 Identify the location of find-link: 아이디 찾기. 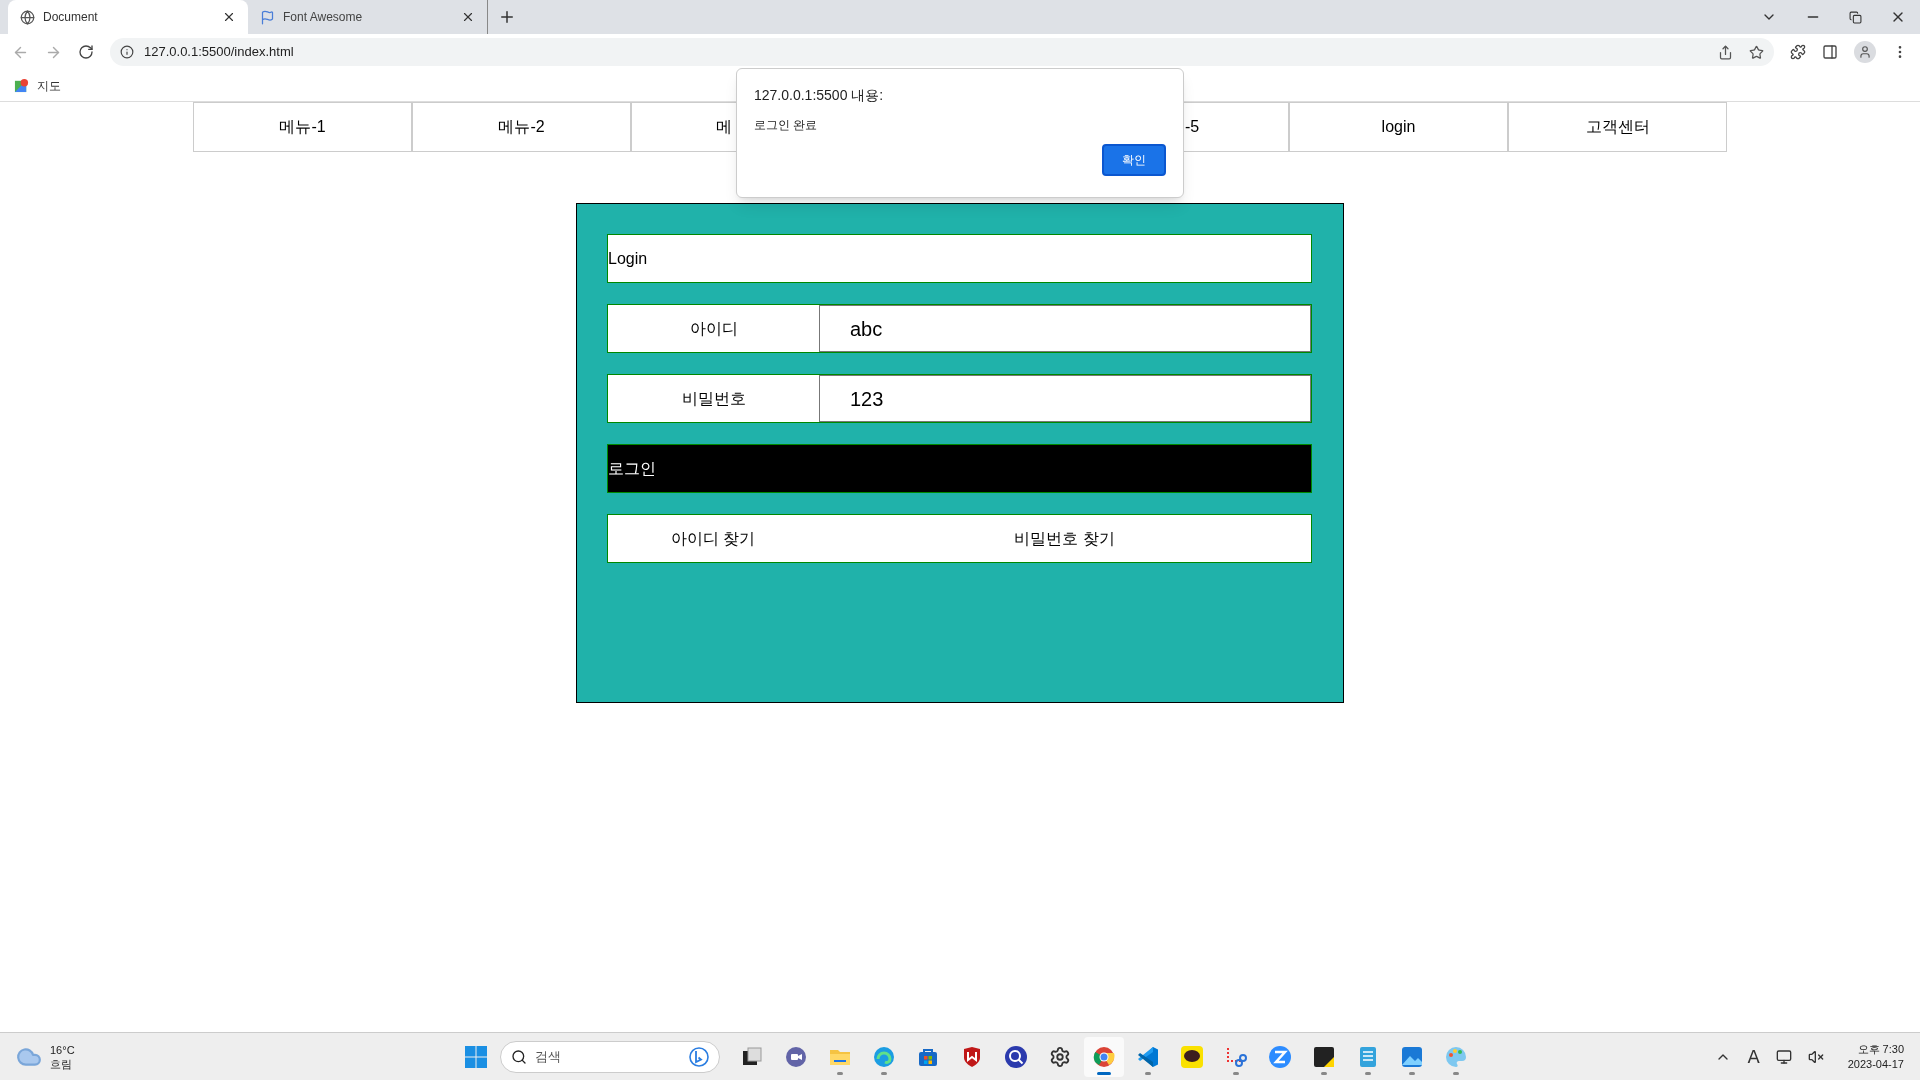
(713, 538).